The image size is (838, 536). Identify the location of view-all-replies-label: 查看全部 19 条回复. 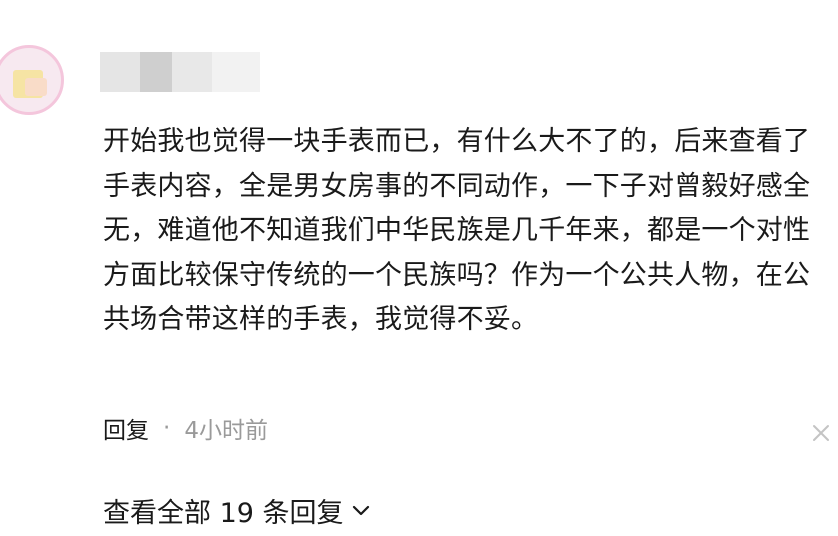
(223, 513).